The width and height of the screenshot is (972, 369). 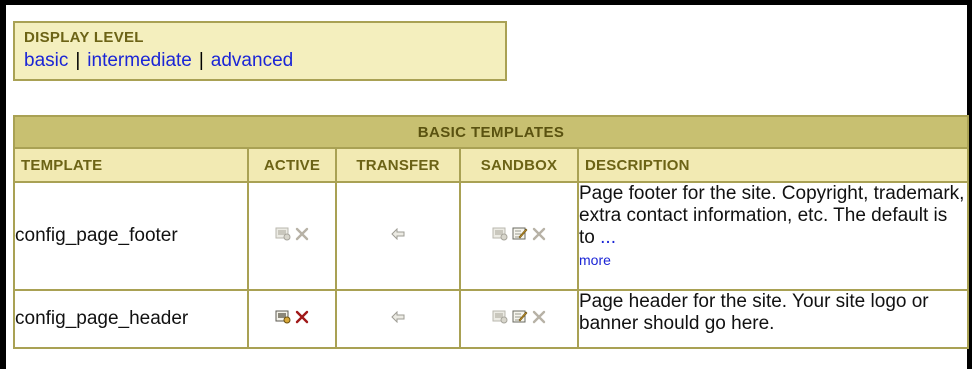 What do you see at coordinates (486, 2) in the screenshot?
I see `window-frame-top` at bounding box center [486, 2].